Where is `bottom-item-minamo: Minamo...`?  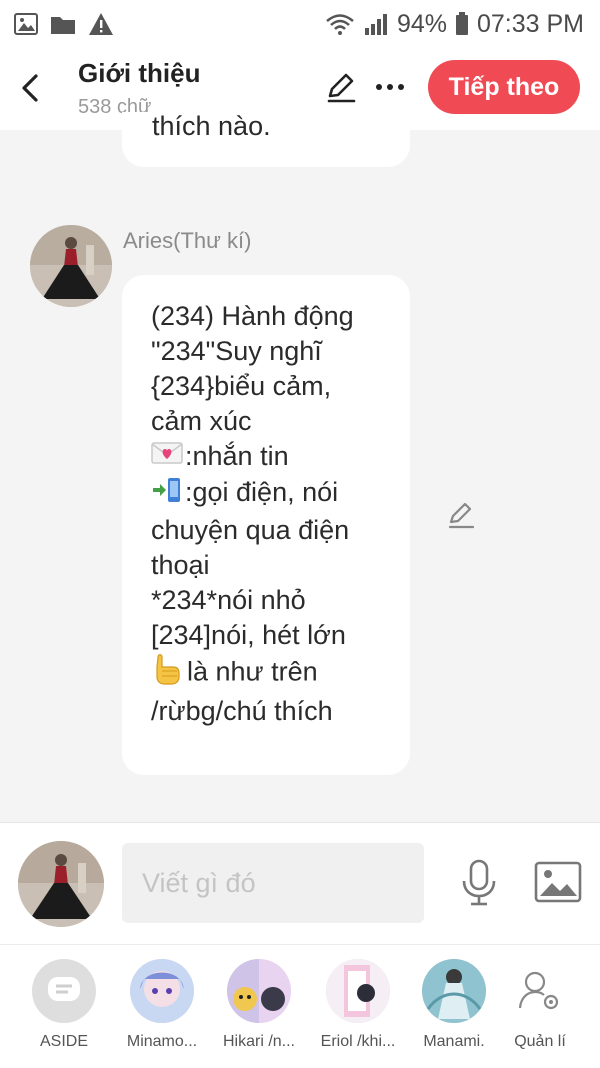
bottom-item-minamo: Minamo... is located at coordinates (162, 1009).